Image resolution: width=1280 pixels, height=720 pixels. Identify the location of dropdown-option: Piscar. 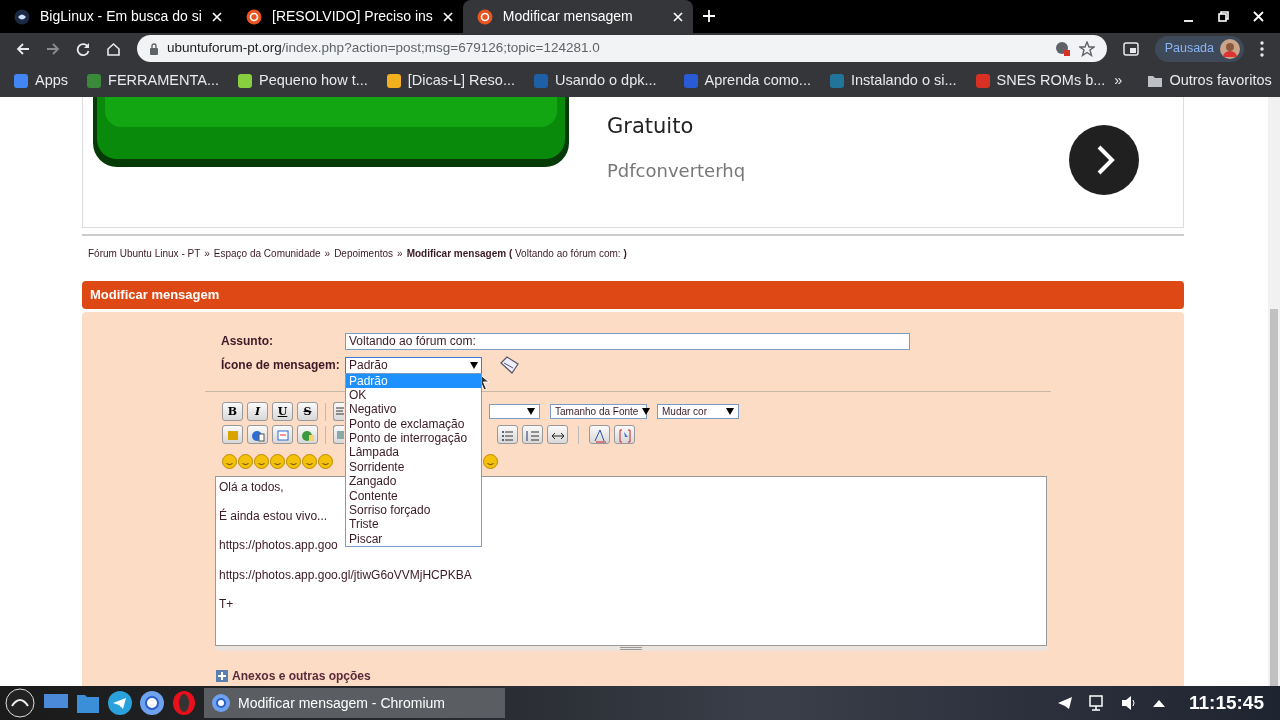
(413, 539).